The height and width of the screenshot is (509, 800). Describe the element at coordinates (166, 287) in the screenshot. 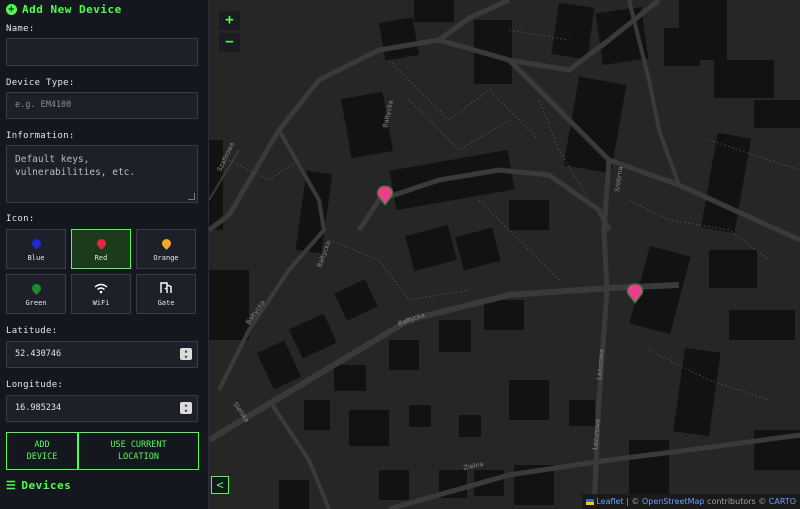

I see `gate-icon` at that location.